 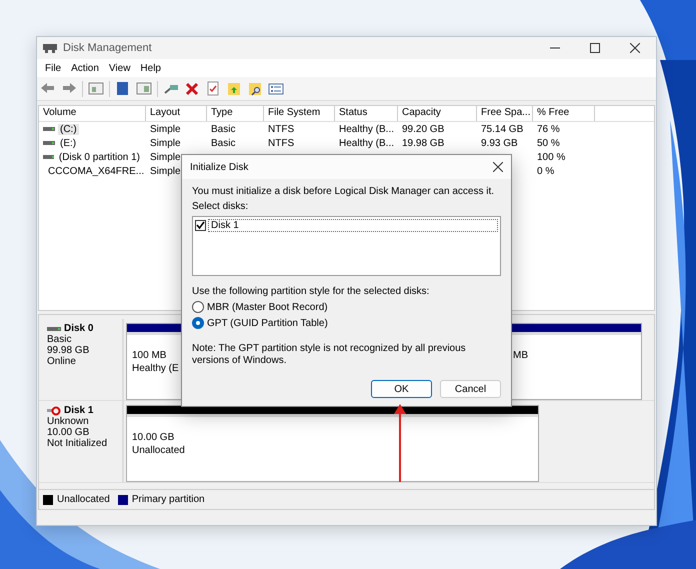 What do you see at coordinates (332, 443) in the screenshot?
I see `partition-block: 10.00 GB Unallocated` at bounding box center [332, 443].